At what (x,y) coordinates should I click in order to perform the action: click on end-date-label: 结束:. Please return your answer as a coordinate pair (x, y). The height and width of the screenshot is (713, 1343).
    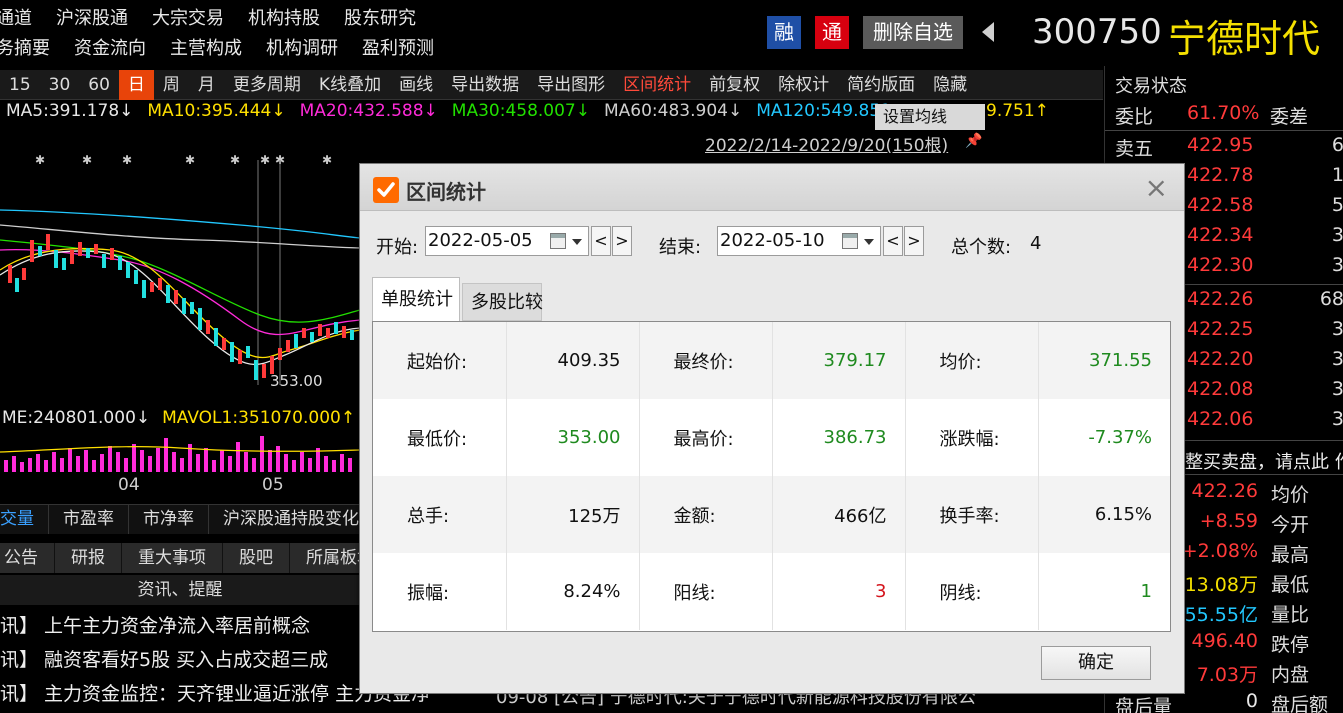
    Looking at the image, I should click on (680, 247).